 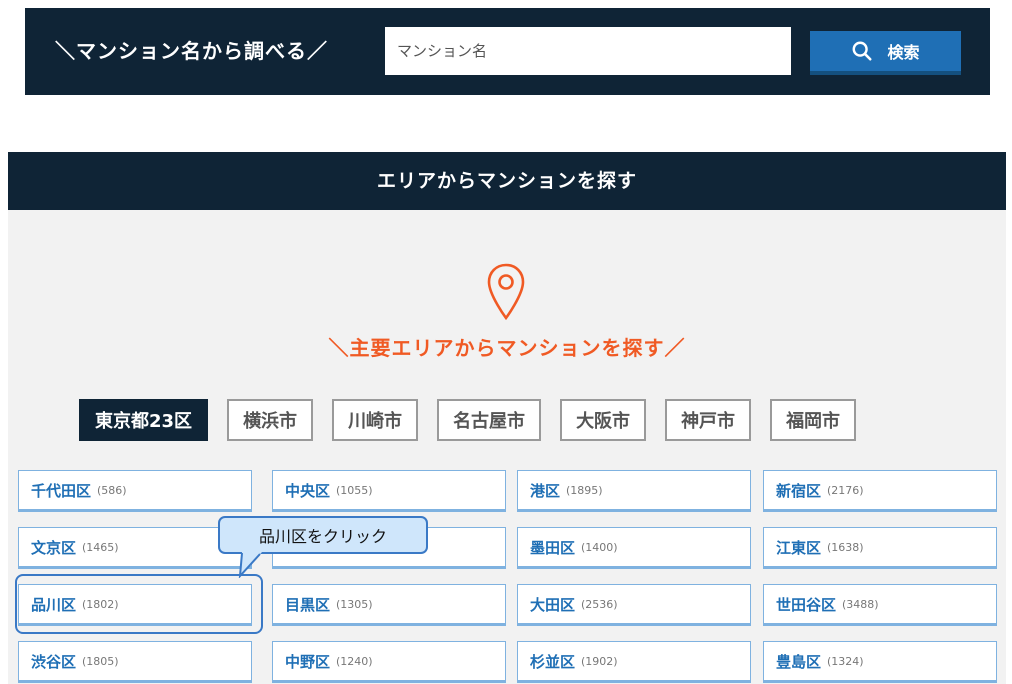 What do you see at coordinates (845, 661) in the screenshot?
I see `ward-count: (1324)` at bounding box center [845, 661].